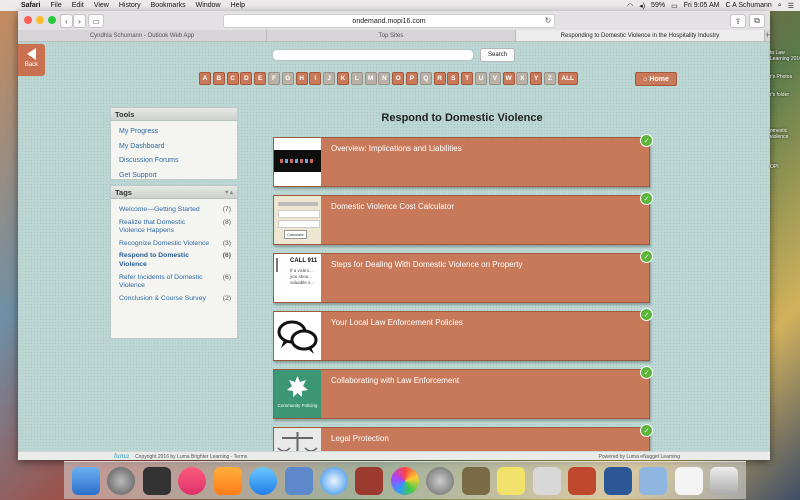  I want to click on photos-icon, so click(404, 480).